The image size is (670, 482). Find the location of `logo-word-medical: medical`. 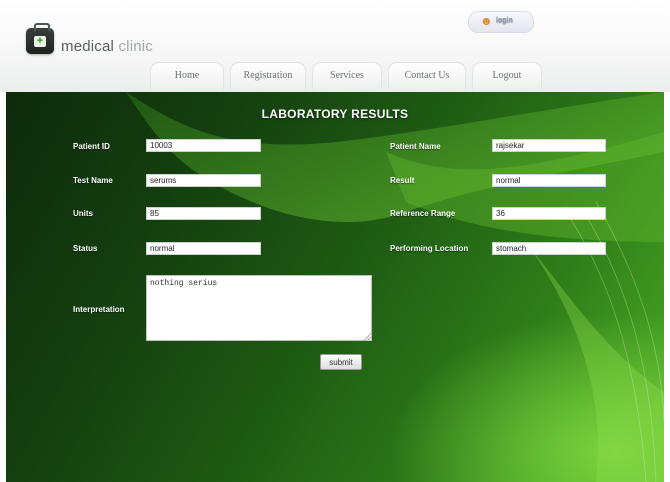

logo-word-medical: medical is located at coordinates (88, 46).